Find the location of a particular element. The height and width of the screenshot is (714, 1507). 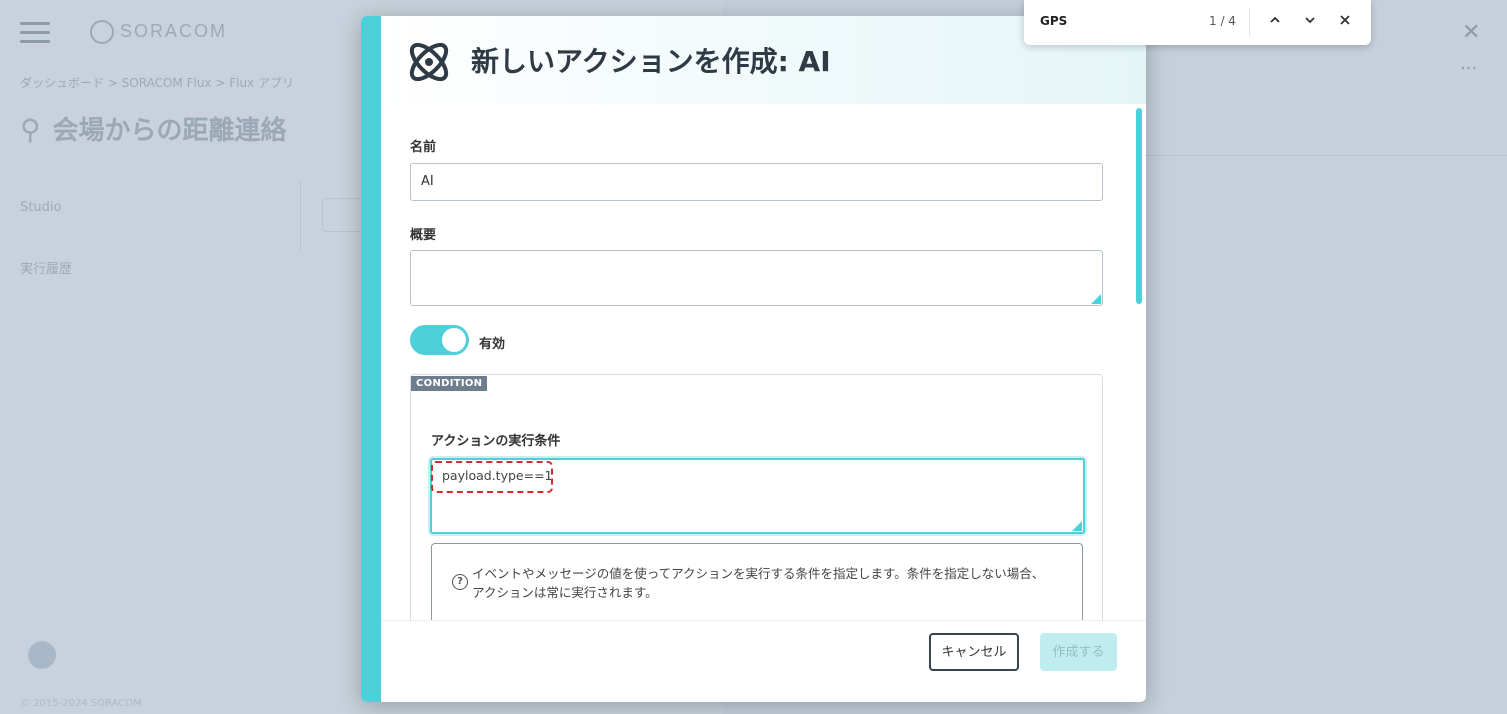

flux-app-icon: ⚲ is located at coordinates (30, 129).